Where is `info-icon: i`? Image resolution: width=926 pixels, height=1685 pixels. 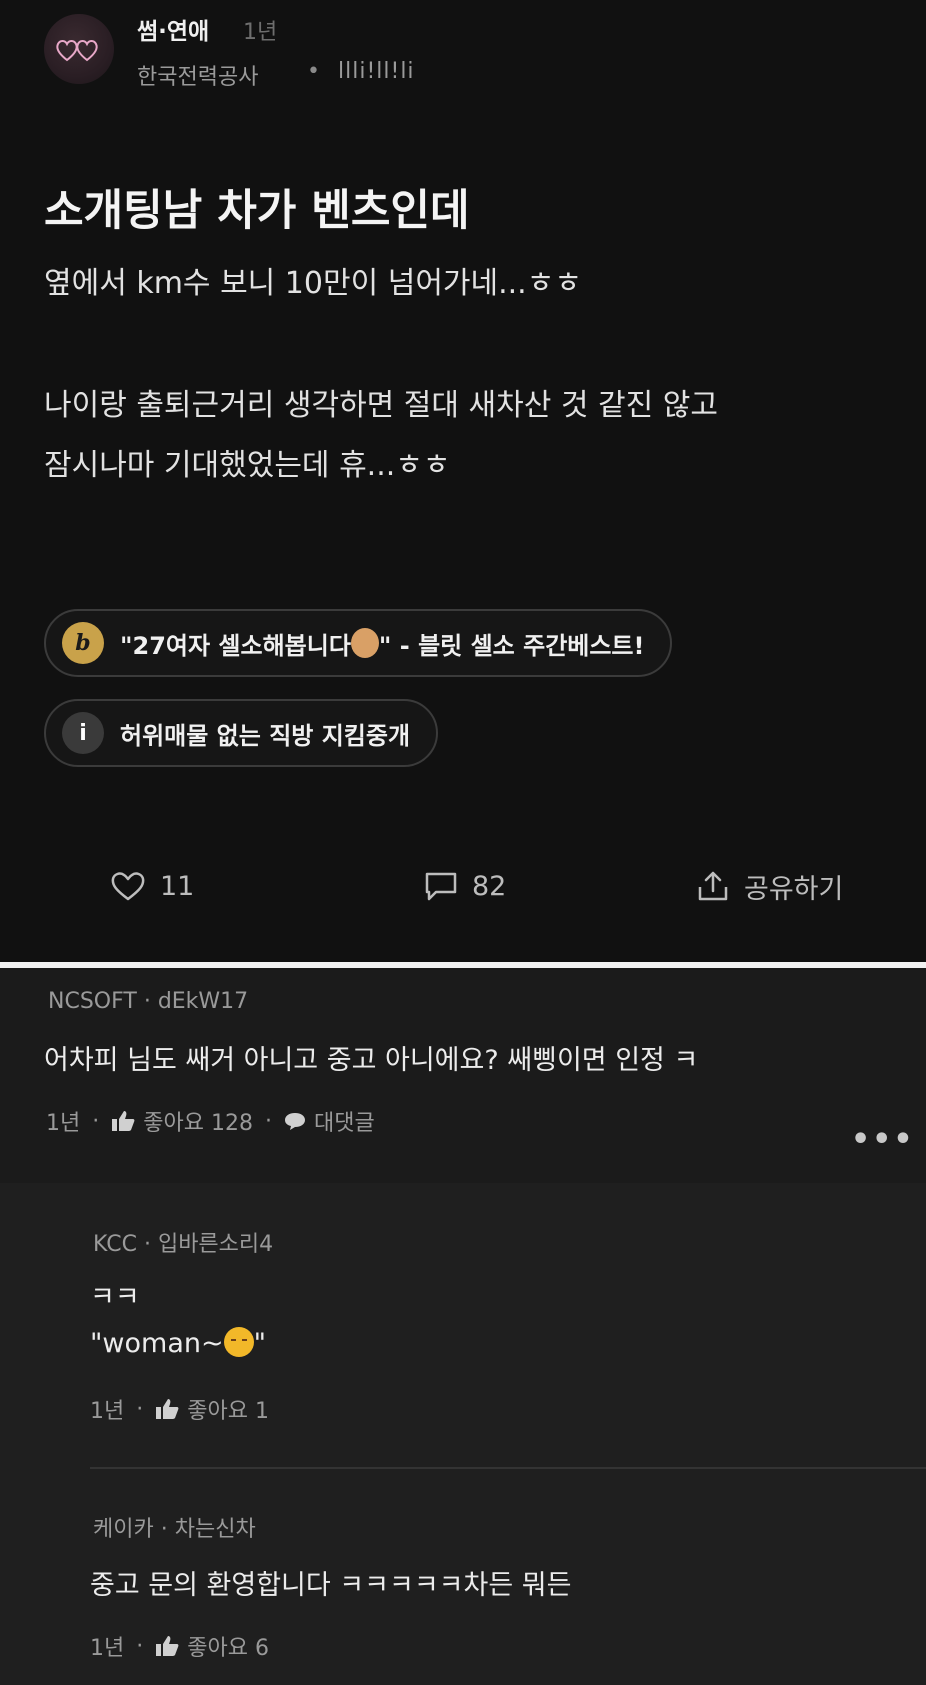 info-icon: i is located at coordinates (83, 733).